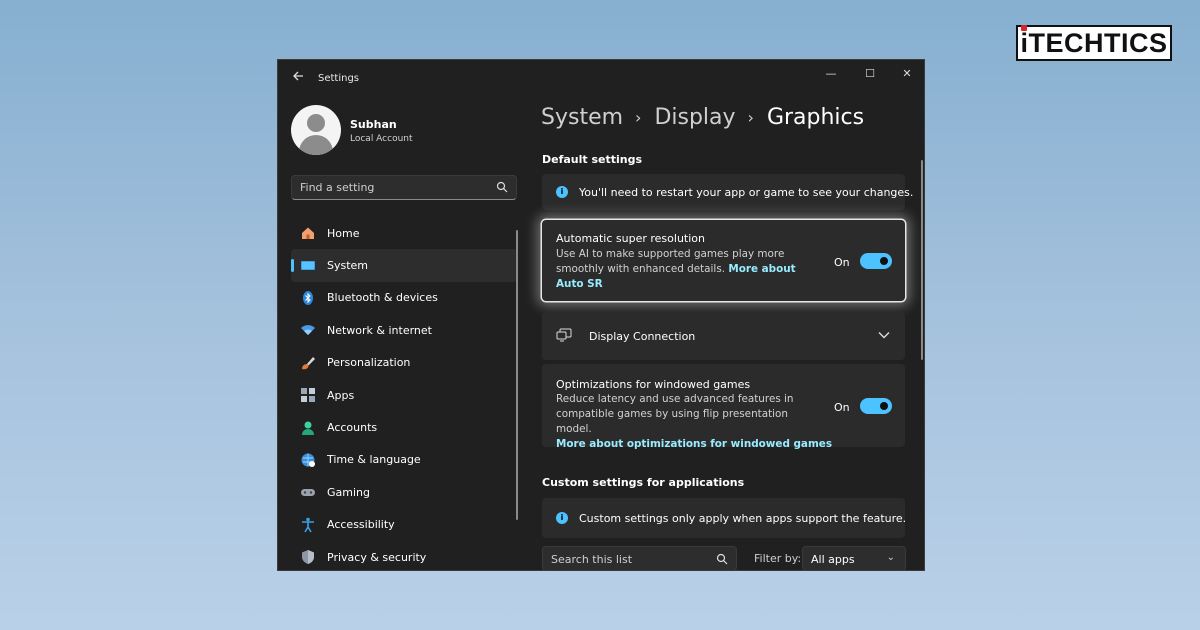  I want to click on minimize-button: —, so click(831, 74).